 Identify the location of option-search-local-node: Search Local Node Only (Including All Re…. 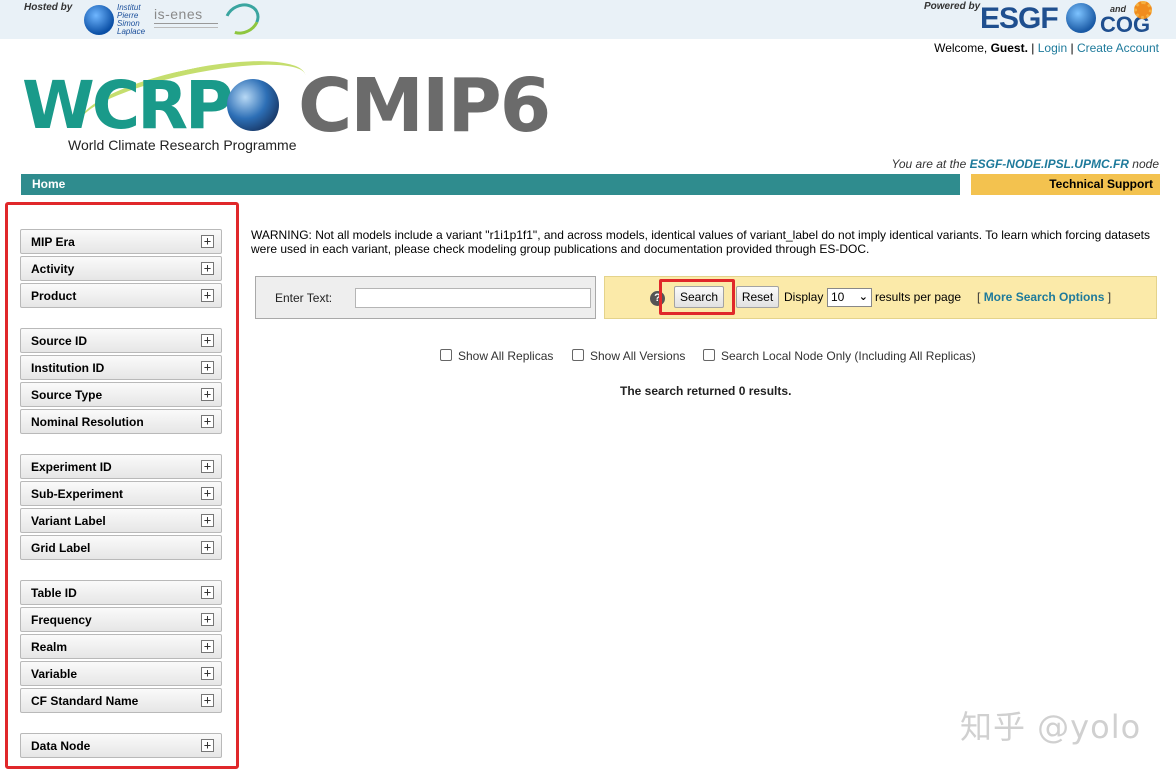
(839, 356).